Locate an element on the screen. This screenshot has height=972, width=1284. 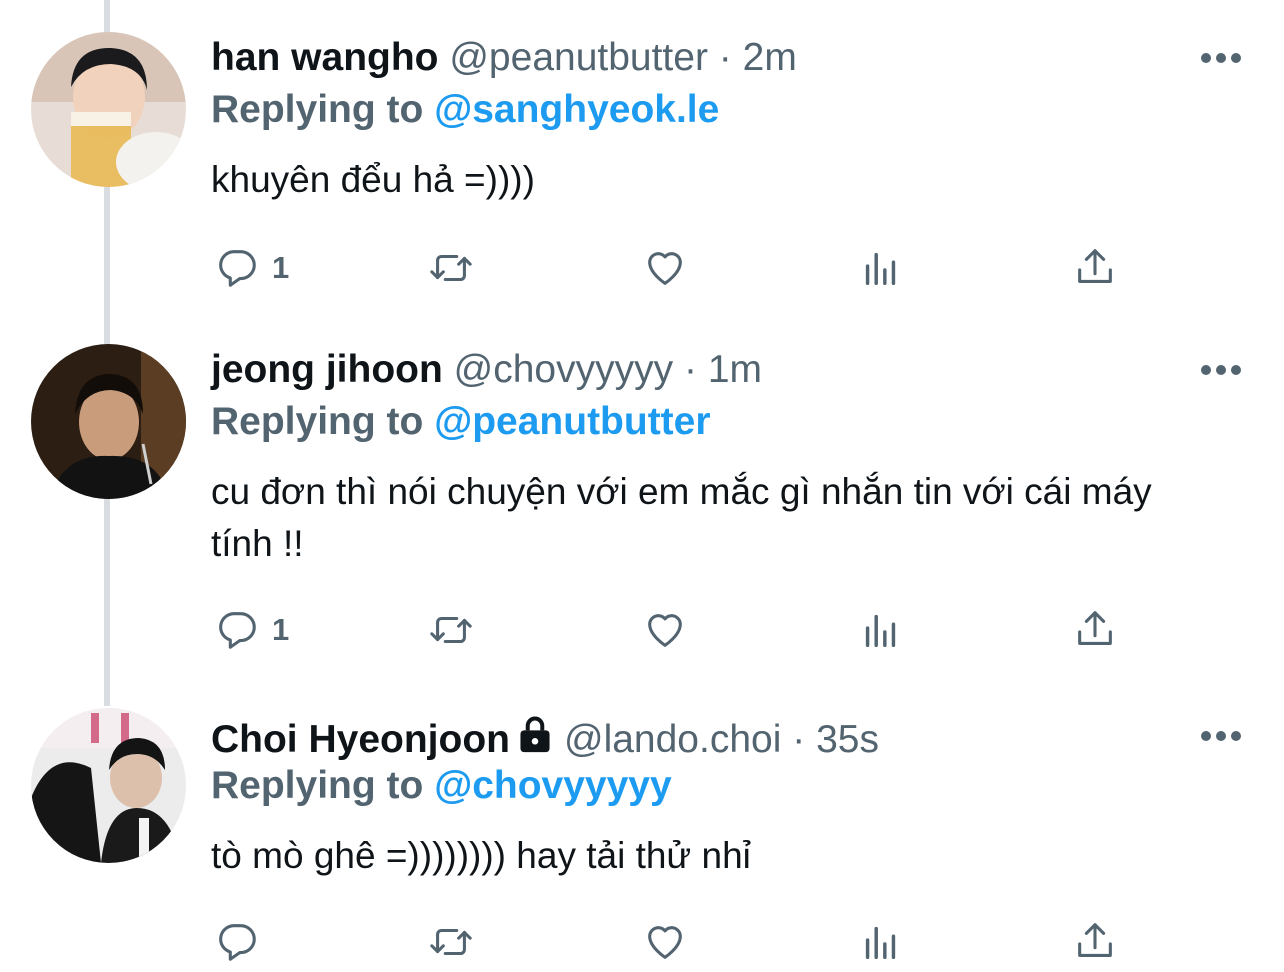
lock-icon is located at coordinates (535, 734).